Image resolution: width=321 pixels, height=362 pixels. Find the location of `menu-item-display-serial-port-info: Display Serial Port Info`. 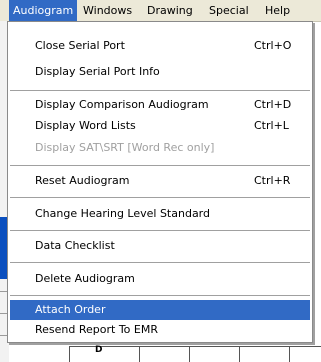

menu-item-display-serial-port-info: Display Serial Port Info is located at coordinates (160, 72).